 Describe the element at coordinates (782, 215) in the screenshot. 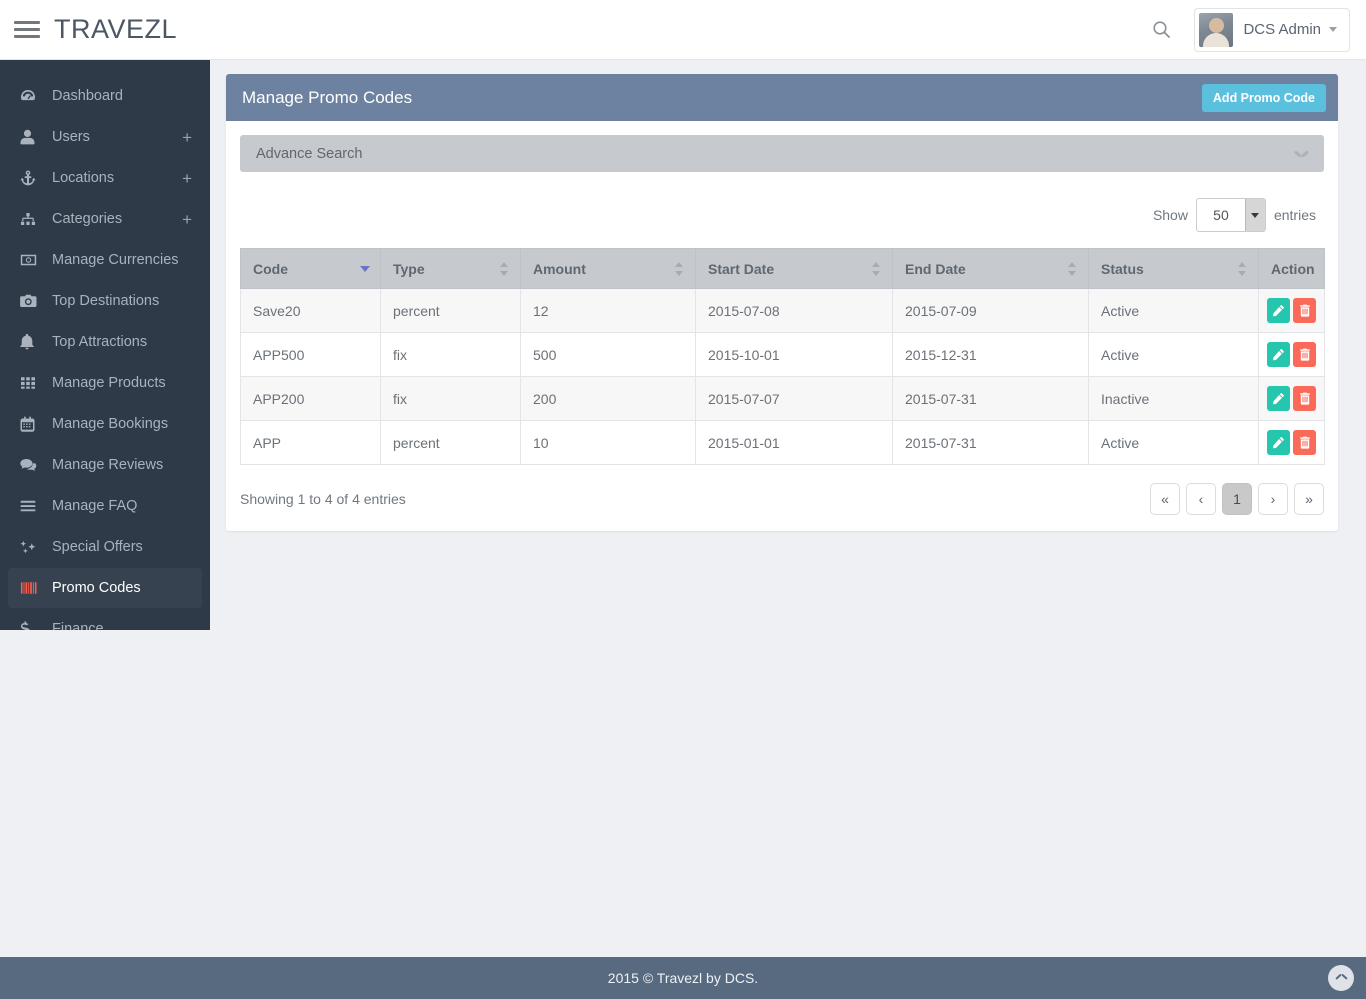

I see `table-length-control: Show 50 entries` at that location.